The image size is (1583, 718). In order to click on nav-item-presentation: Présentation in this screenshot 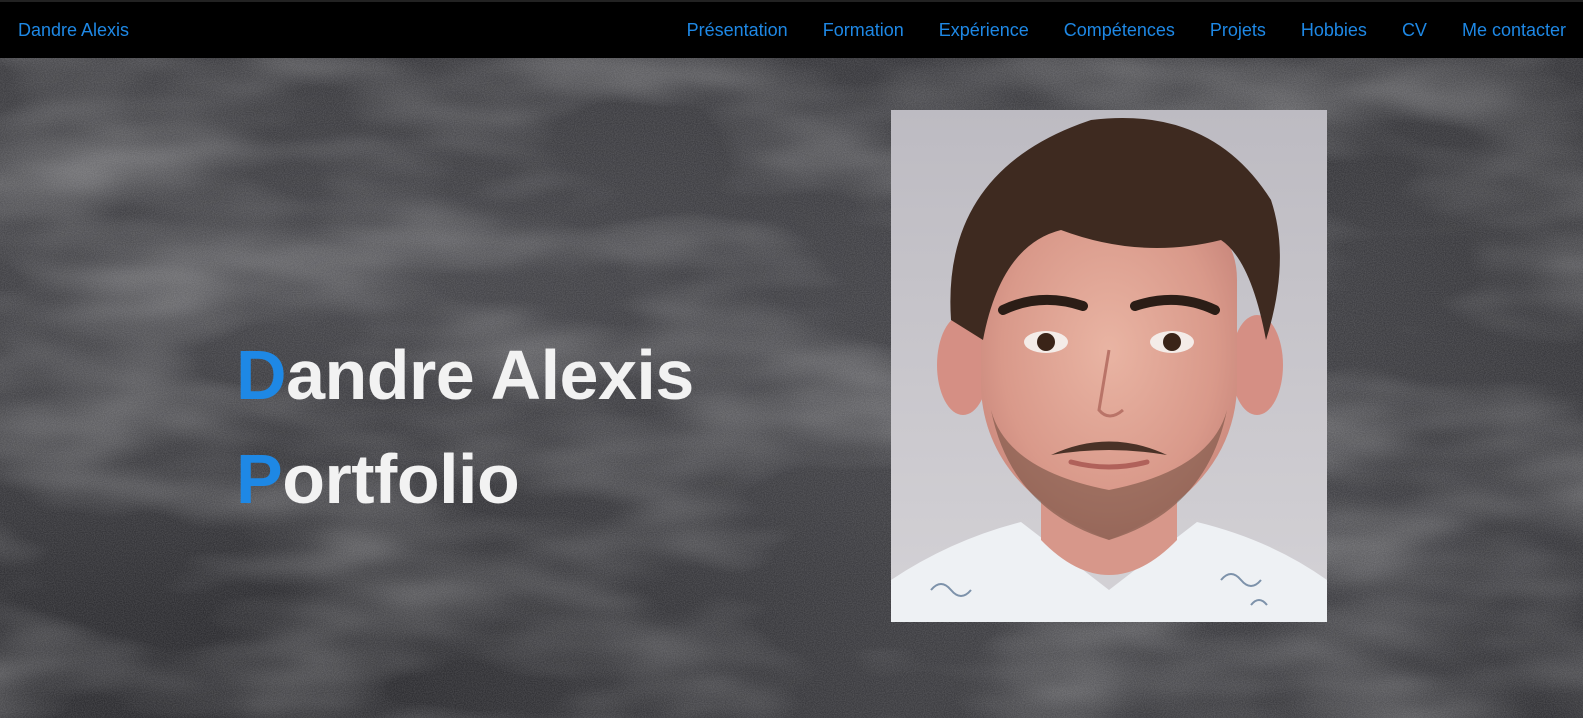, I will do `click(737, 30)`.